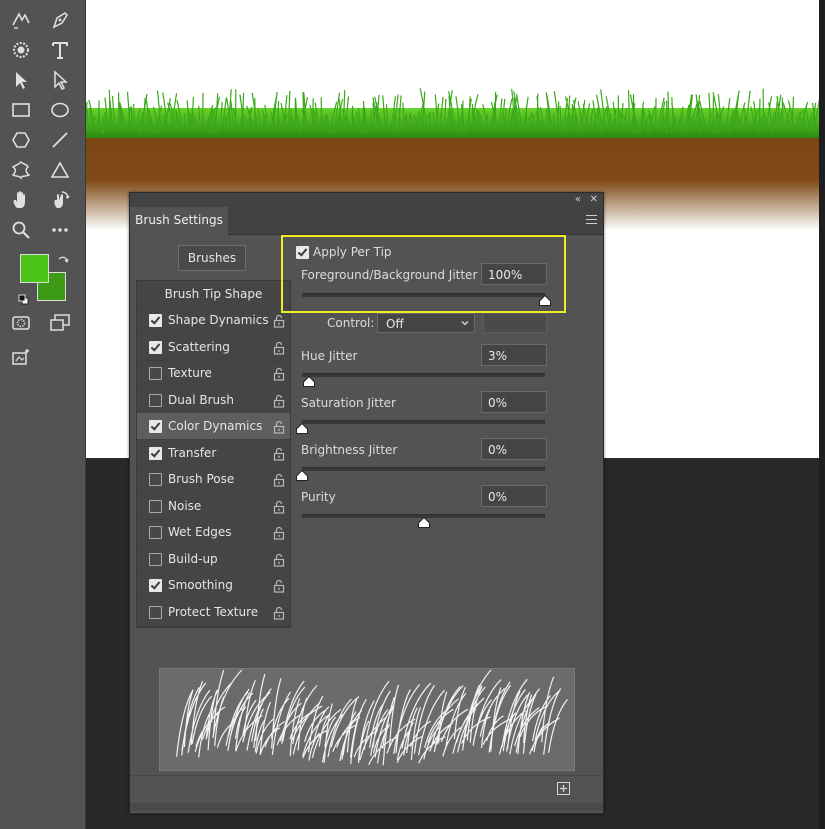 This screenshot has height=829, width=825. Describe the element at coordinates (366, 807) in the screenshot. I see `panel-resize-handle` at that location.